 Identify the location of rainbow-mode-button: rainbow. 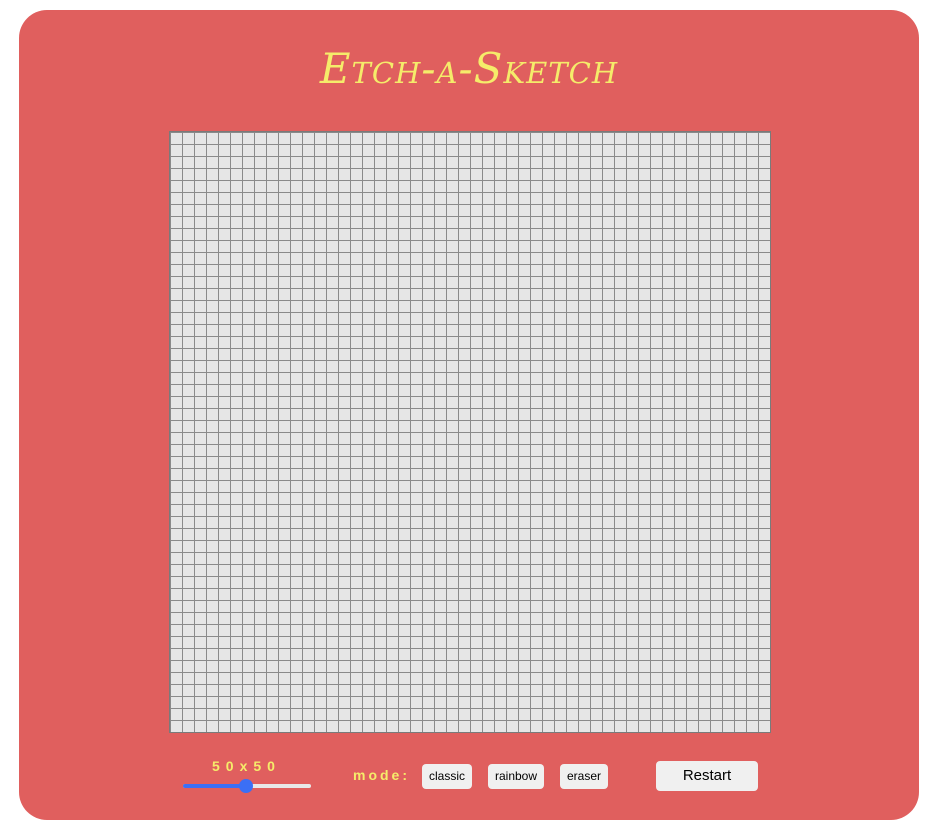
(516, 776).